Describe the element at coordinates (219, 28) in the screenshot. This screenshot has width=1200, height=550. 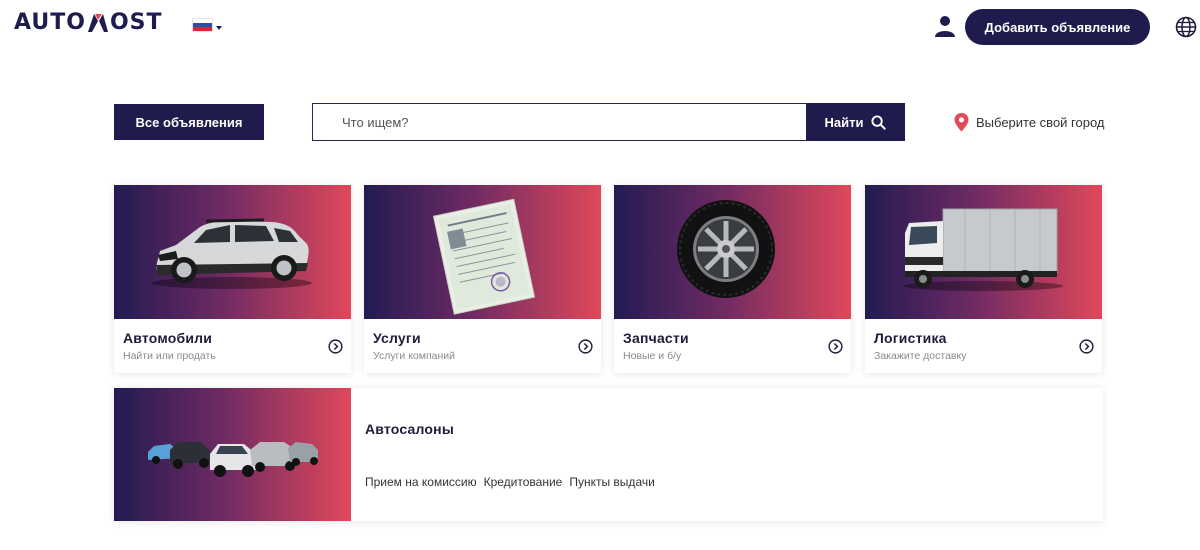
I see `chevron-down-icon` at that location.